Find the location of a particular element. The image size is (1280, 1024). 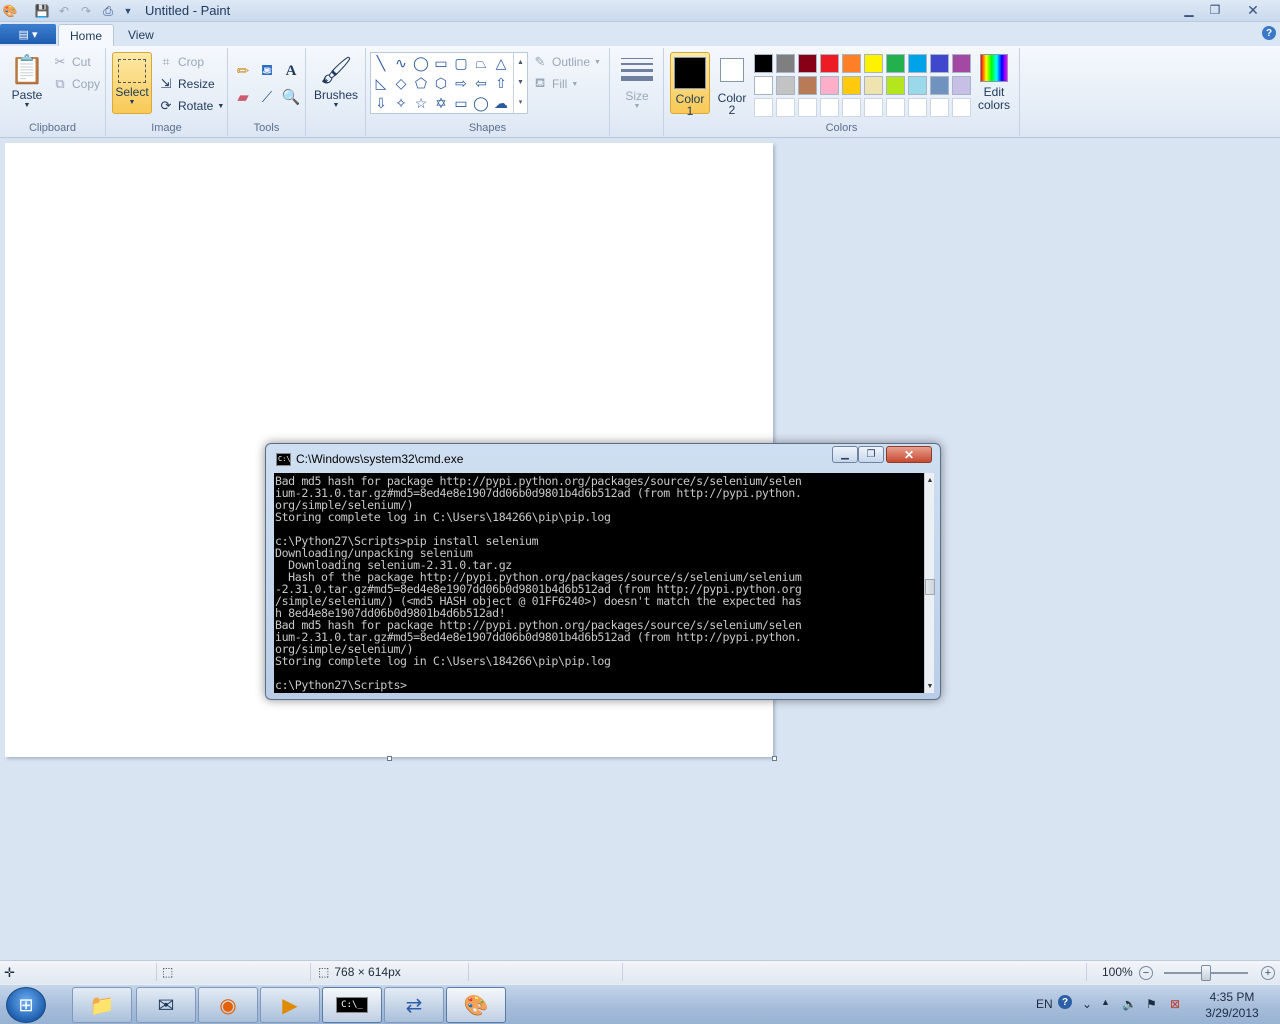

copy-button: ⧉ Copy is located at coordinates (76, 84).